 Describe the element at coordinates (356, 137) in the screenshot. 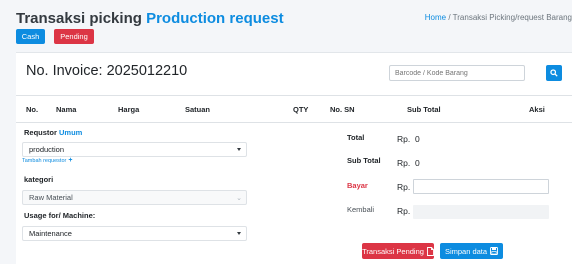

I see `total-label: Total` at that location.